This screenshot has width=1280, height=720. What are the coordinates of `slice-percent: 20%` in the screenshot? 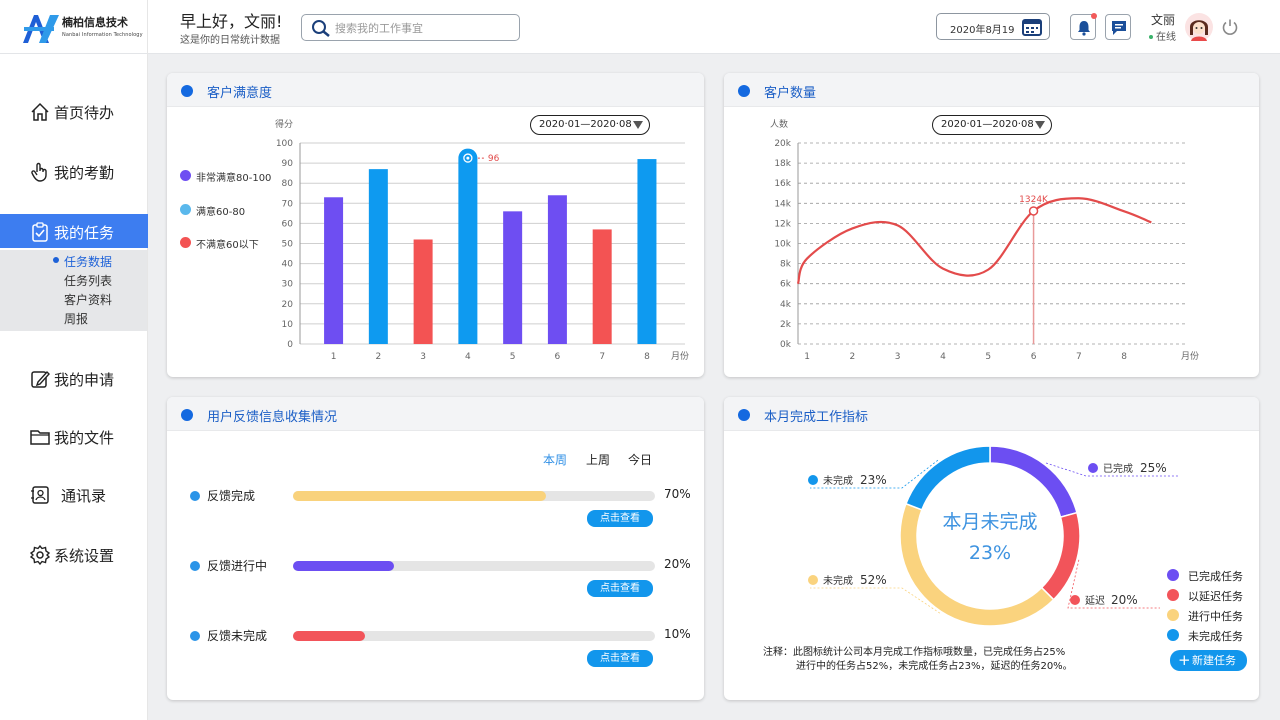 It's located at (1124, 600).